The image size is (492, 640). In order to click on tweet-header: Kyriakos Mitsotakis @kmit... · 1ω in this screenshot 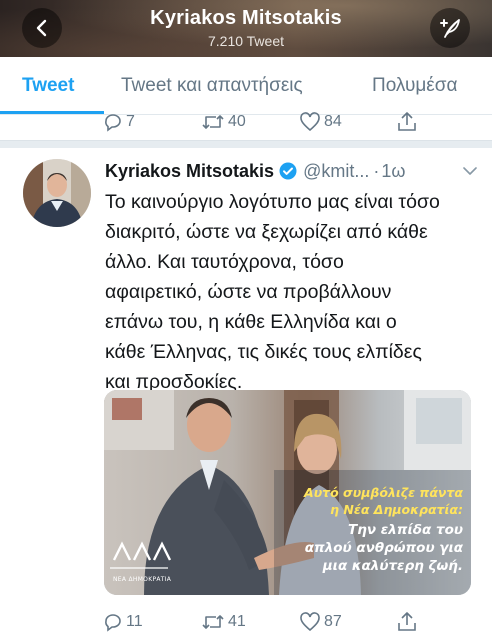, I will do `click(295, 171)`.